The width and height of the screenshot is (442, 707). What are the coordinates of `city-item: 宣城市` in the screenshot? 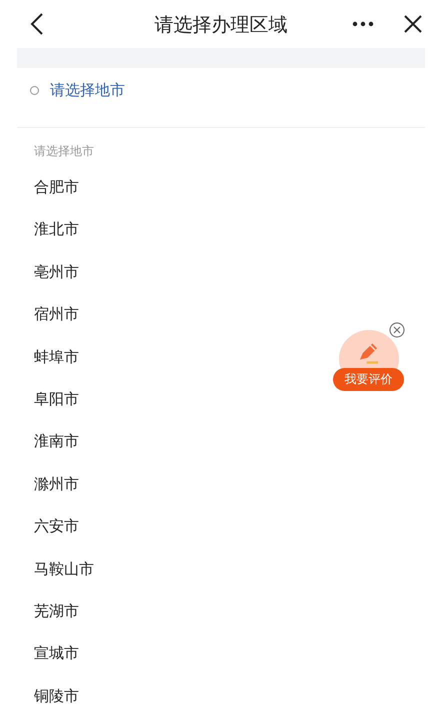 It's located at (56, 653).